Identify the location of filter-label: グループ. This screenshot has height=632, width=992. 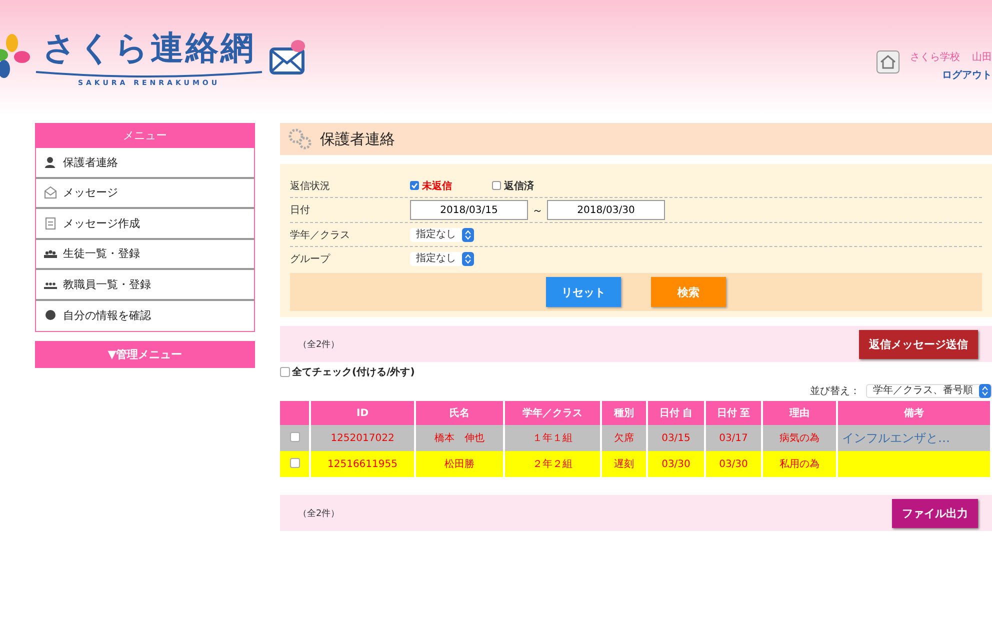
(311, 259).